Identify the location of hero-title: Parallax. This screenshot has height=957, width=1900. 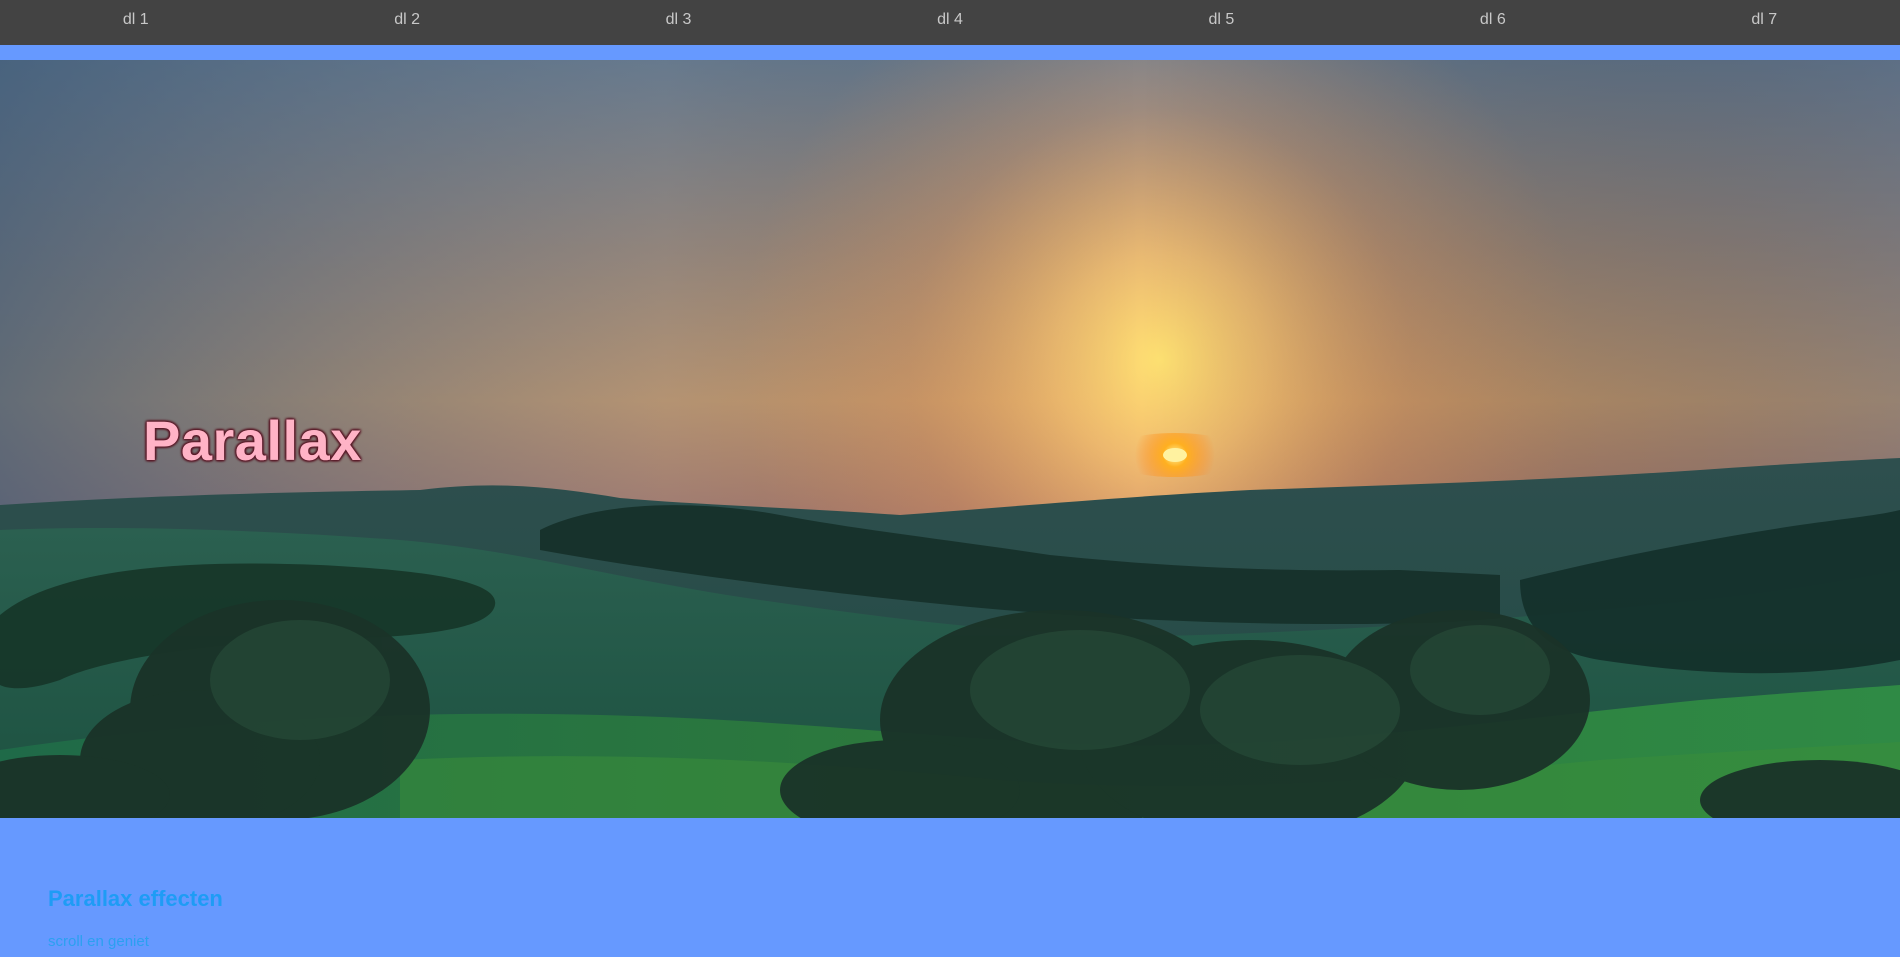
(252, 440).